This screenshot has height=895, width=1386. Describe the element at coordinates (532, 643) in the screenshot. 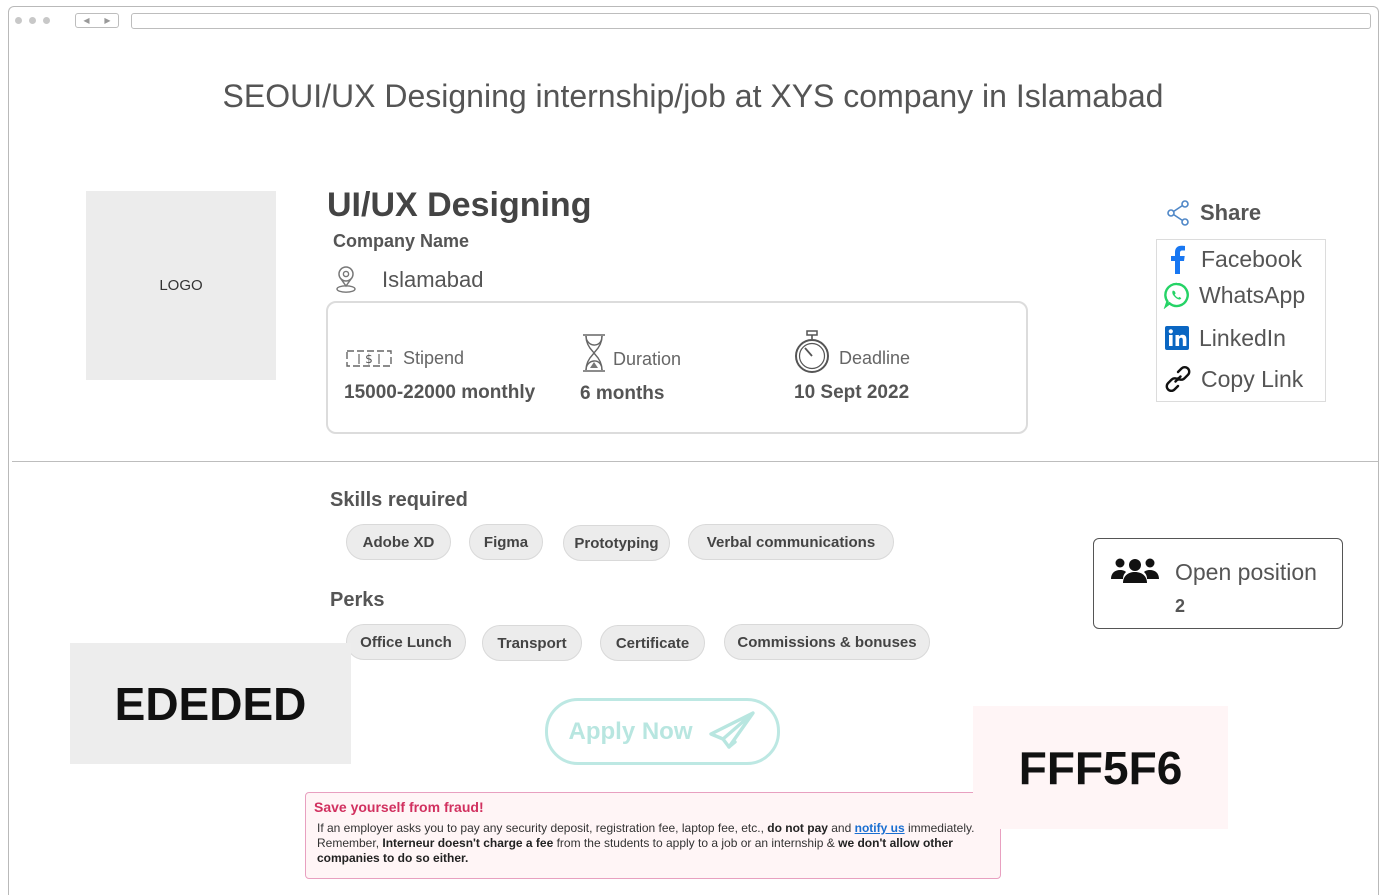

I see `perk-tag: Transport` at that location.